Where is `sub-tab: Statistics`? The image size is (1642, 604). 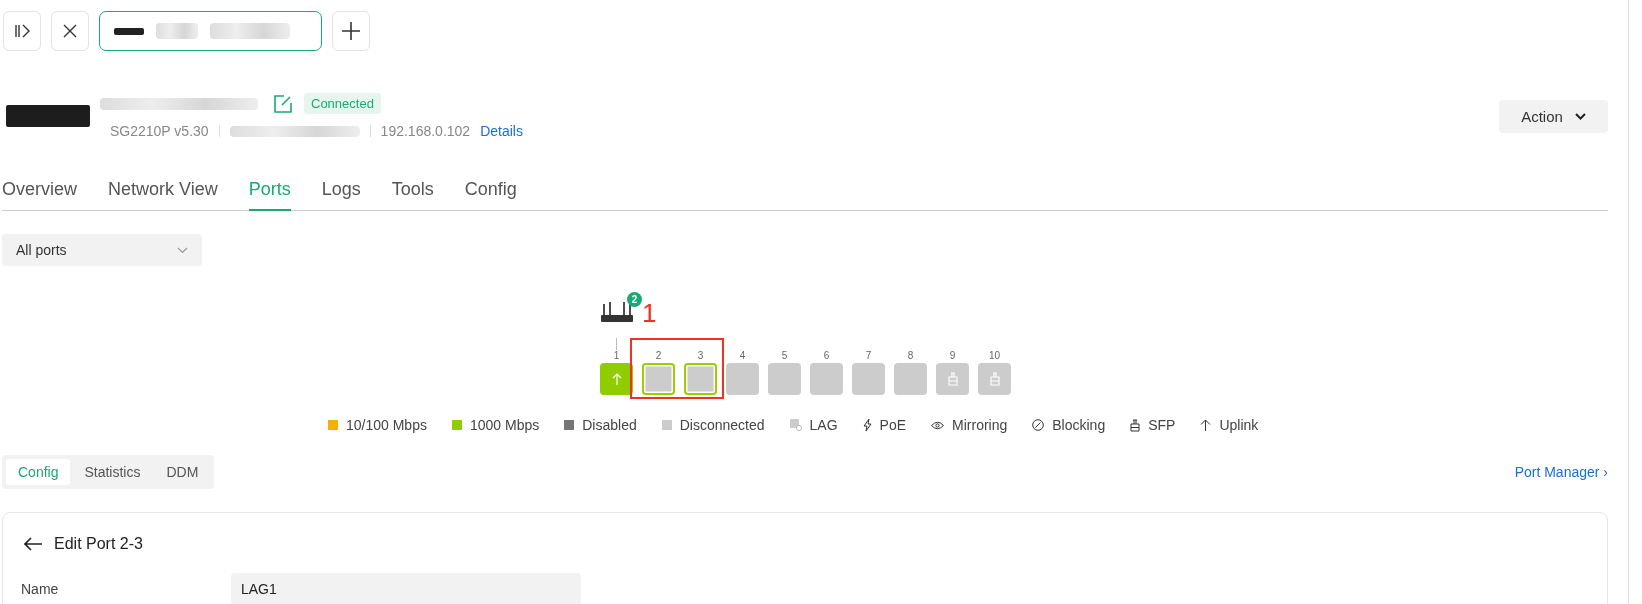
sub-tab: Statistics is located at coordinates (112, 472).